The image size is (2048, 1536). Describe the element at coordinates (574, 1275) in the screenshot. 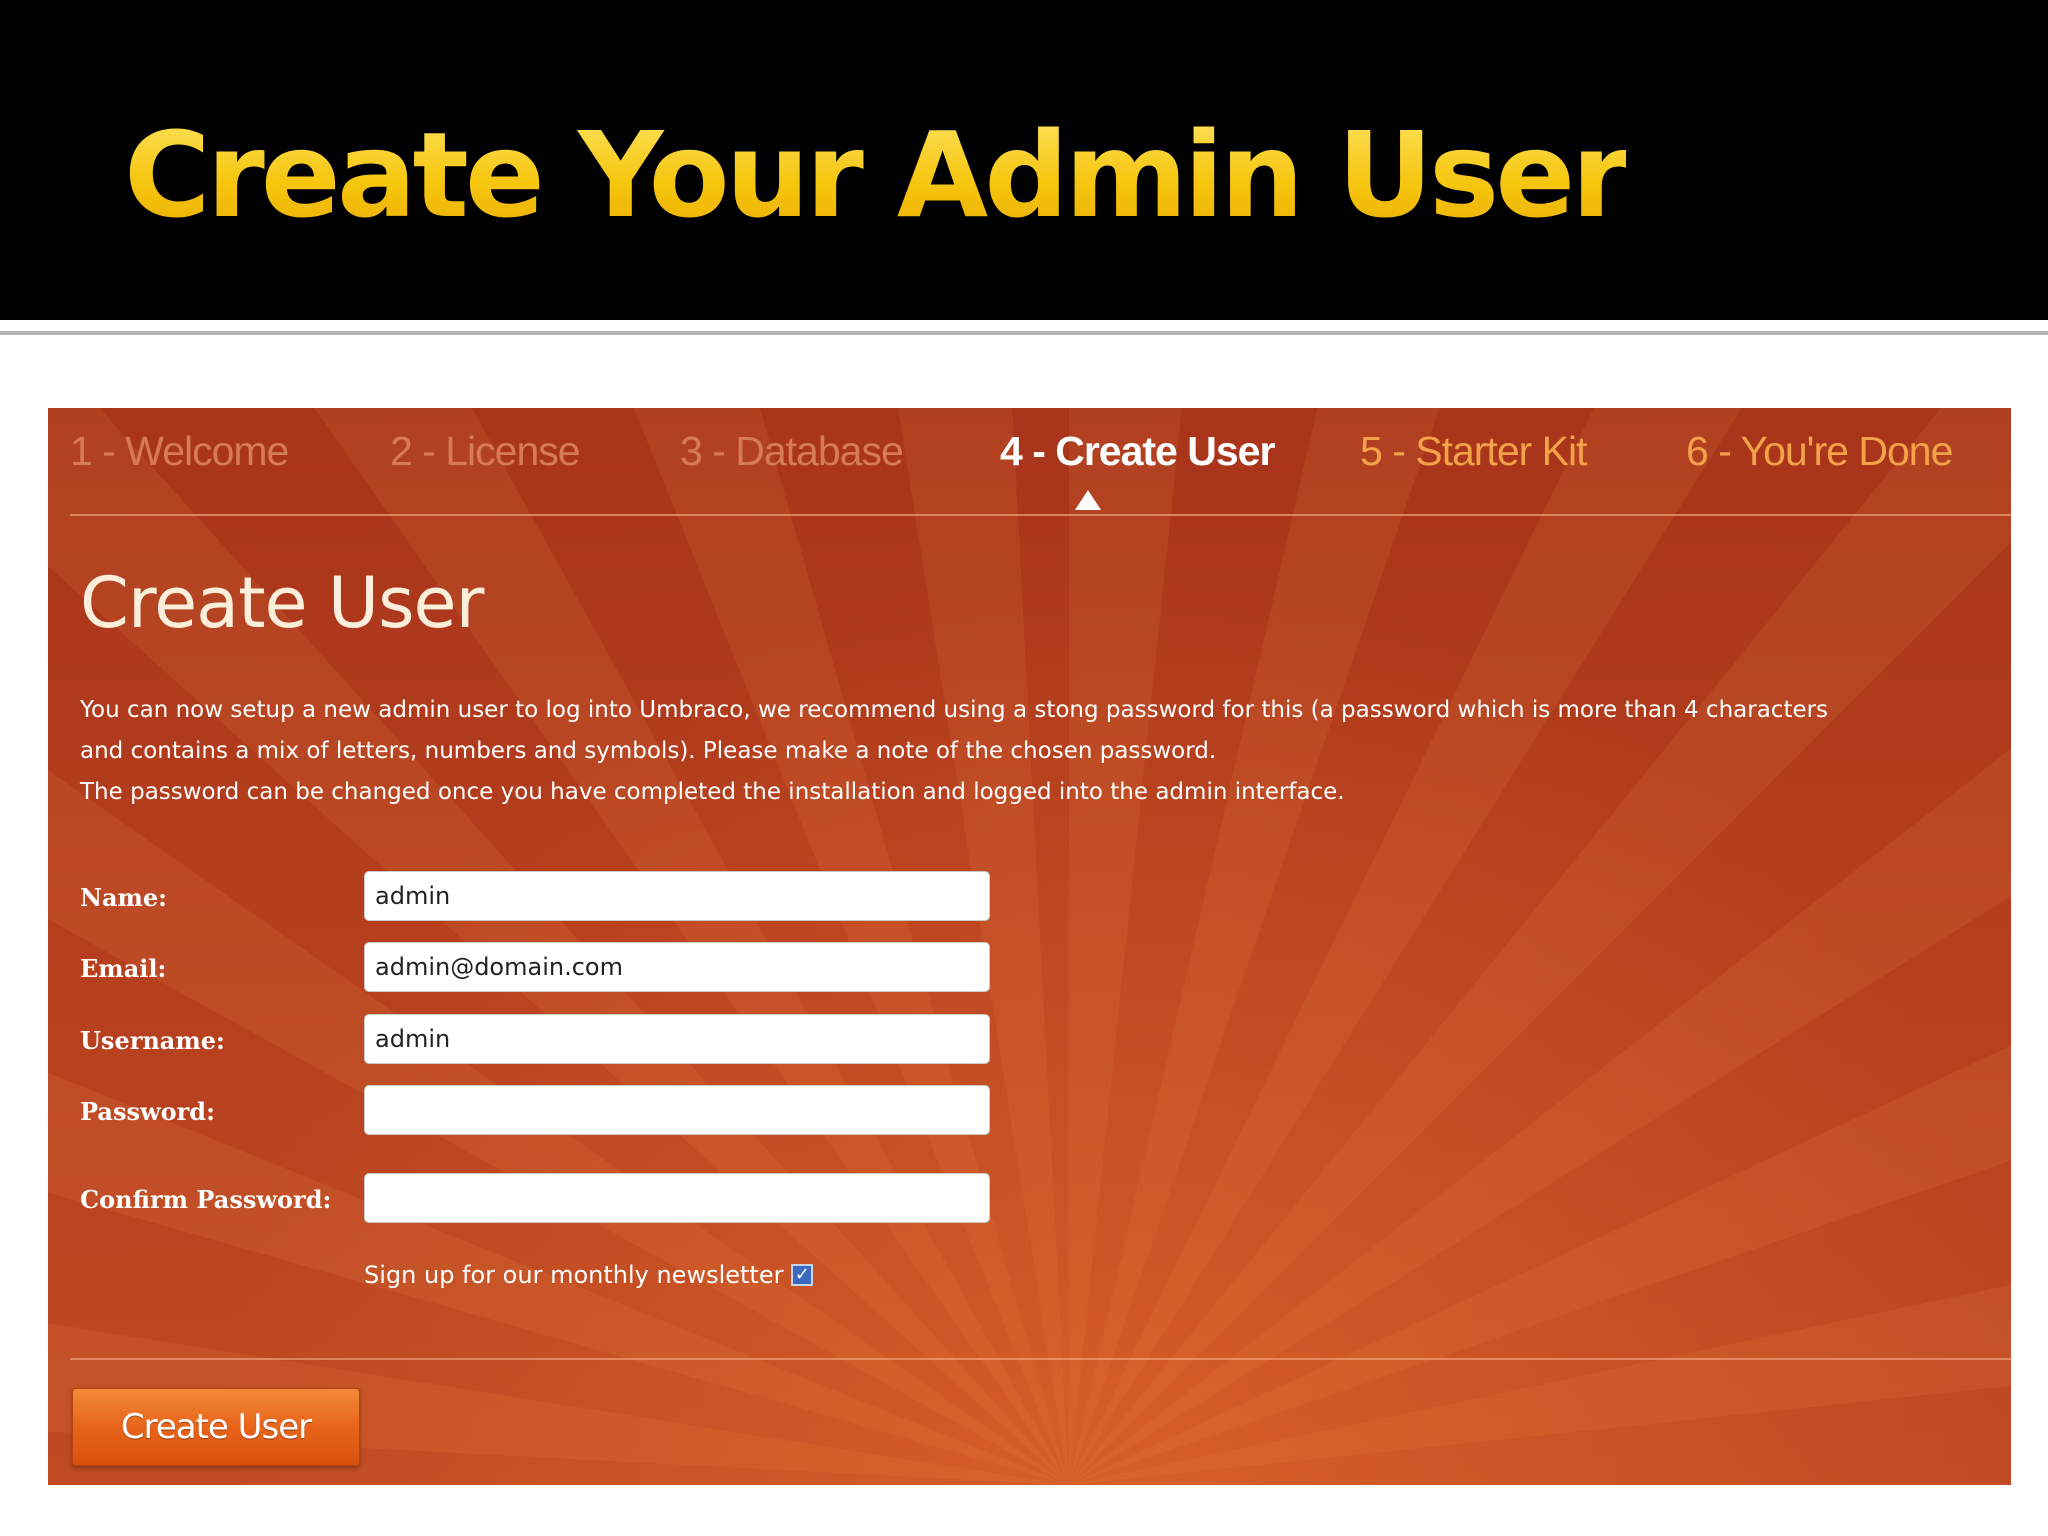

I see `newsletter-label: Sign up for our monthly newsletter` at that location.